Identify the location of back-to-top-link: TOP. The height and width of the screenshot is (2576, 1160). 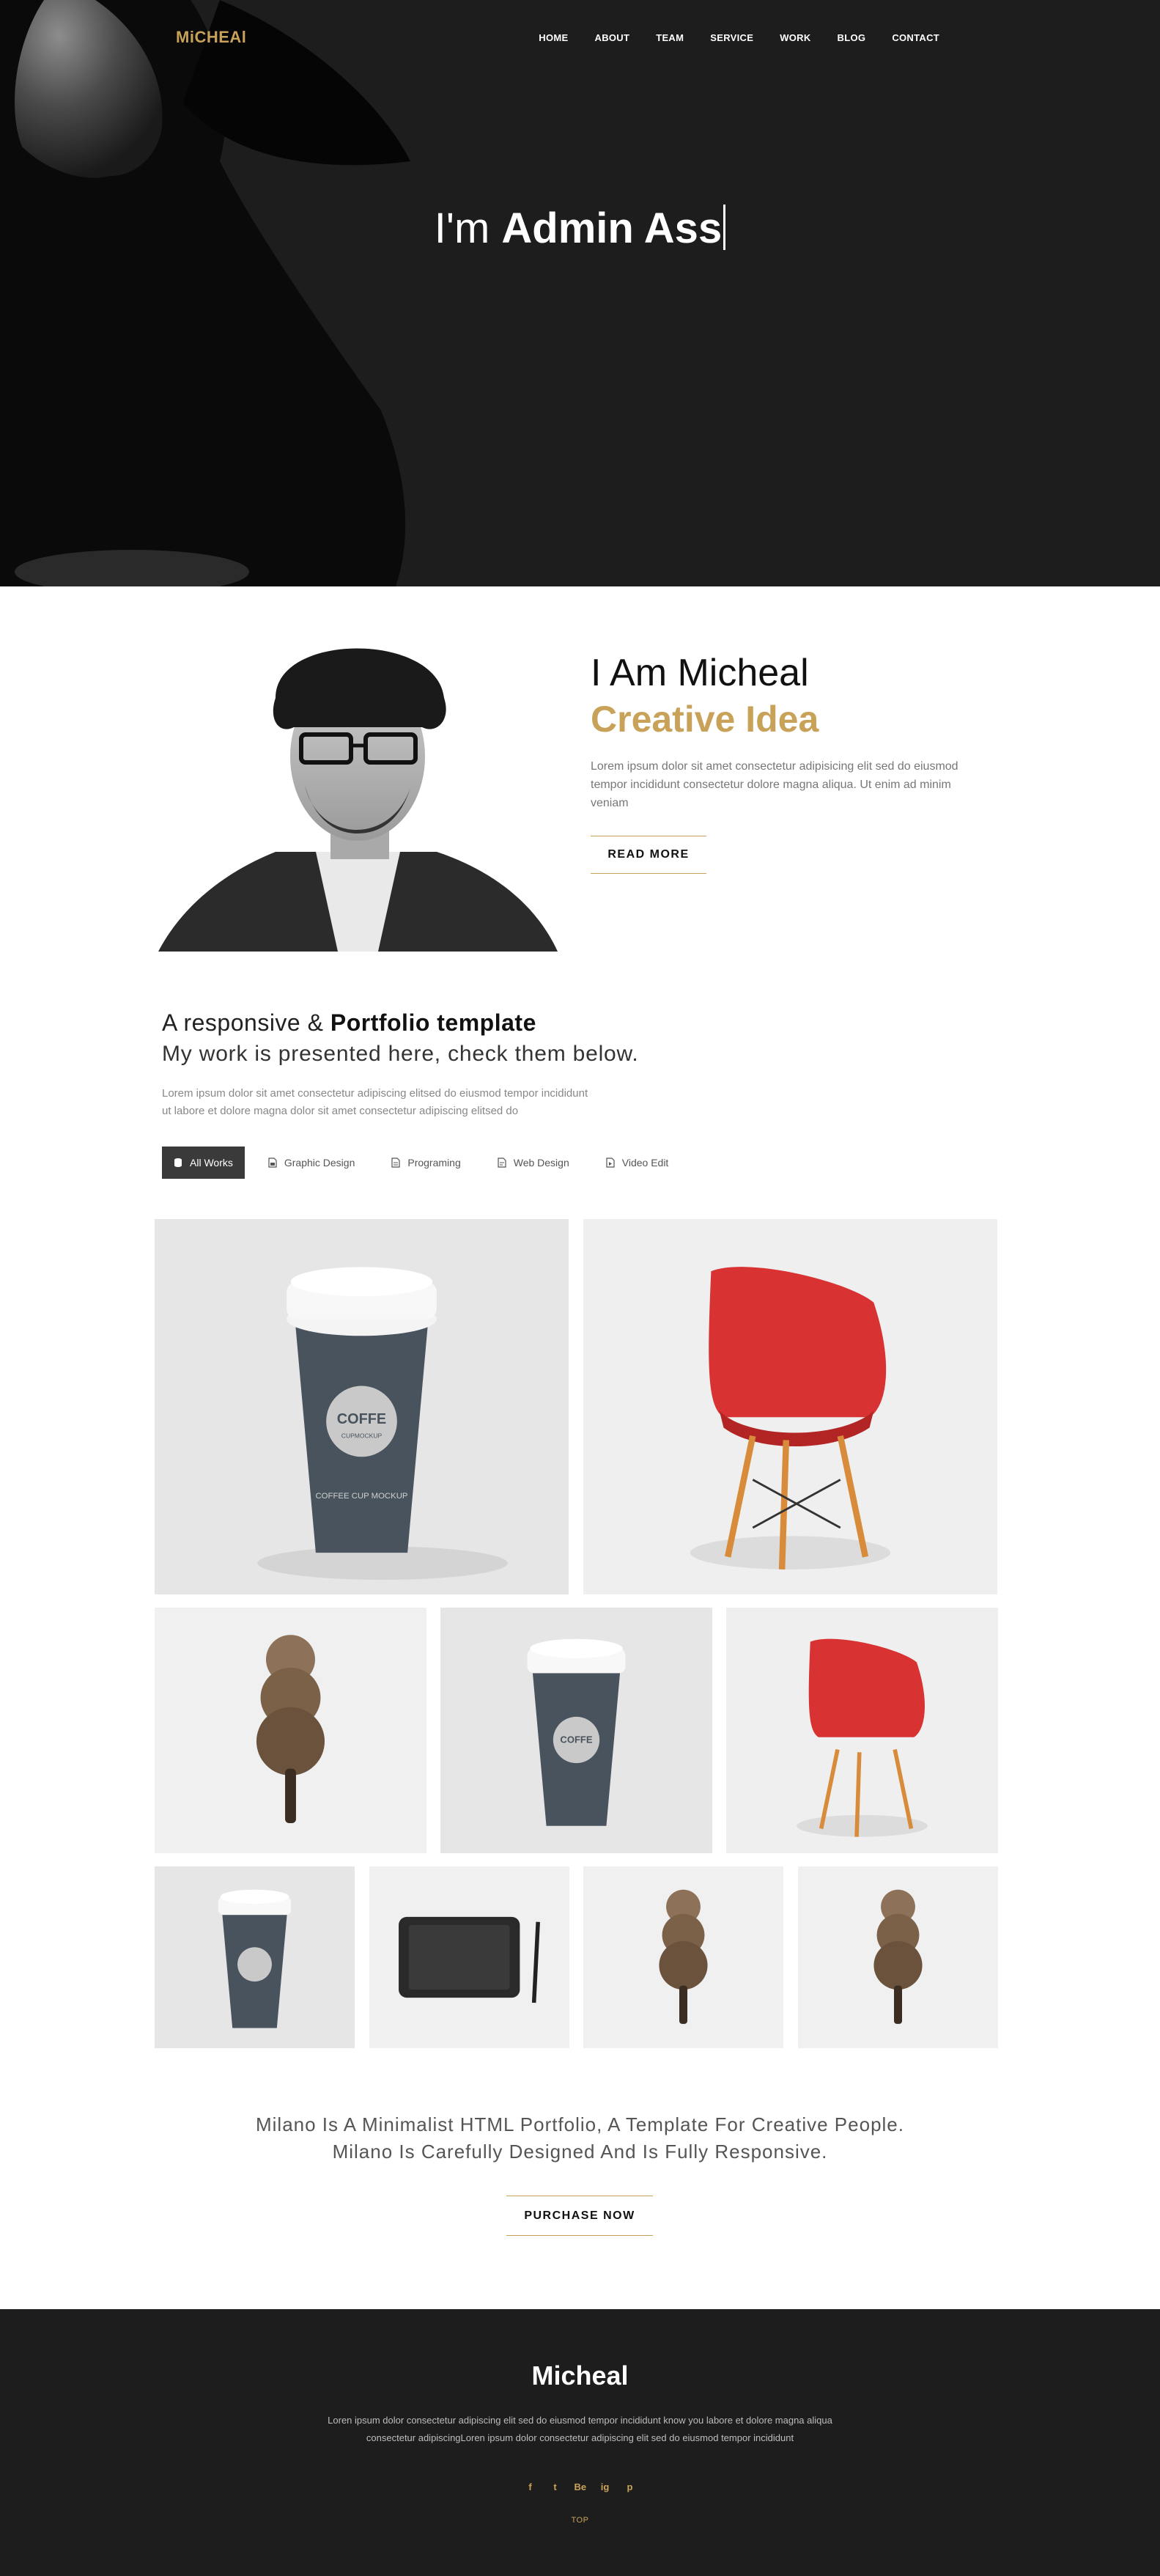
(580, 2520).